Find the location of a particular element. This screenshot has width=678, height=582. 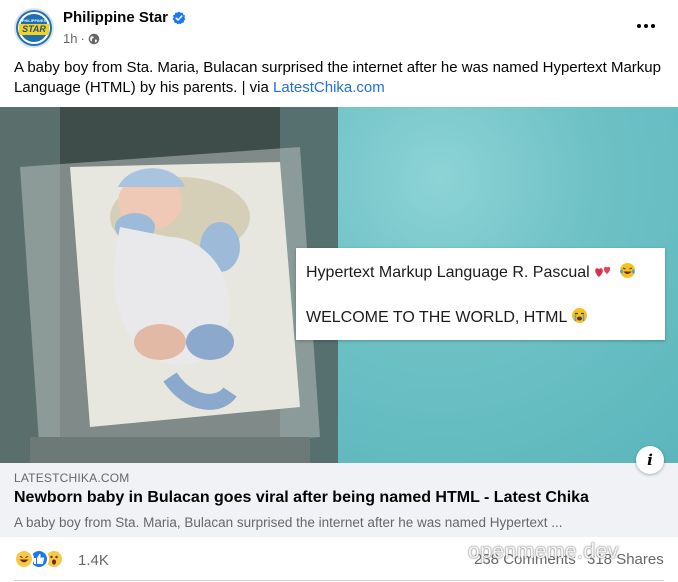

post-time: 1h is located at coordinates (70, 38).